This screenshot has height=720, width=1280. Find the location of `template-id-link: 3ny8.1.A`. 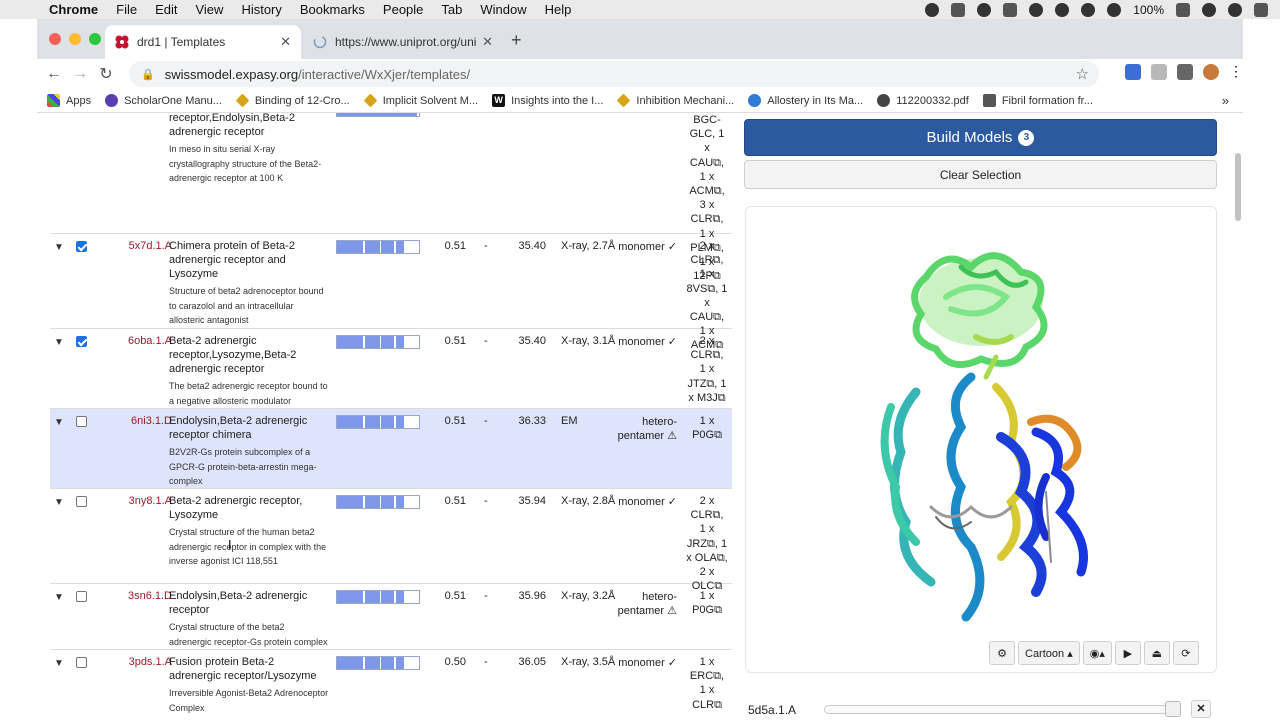

template-id-link: 3ny8.1.A is located at coordinates (142, 501).